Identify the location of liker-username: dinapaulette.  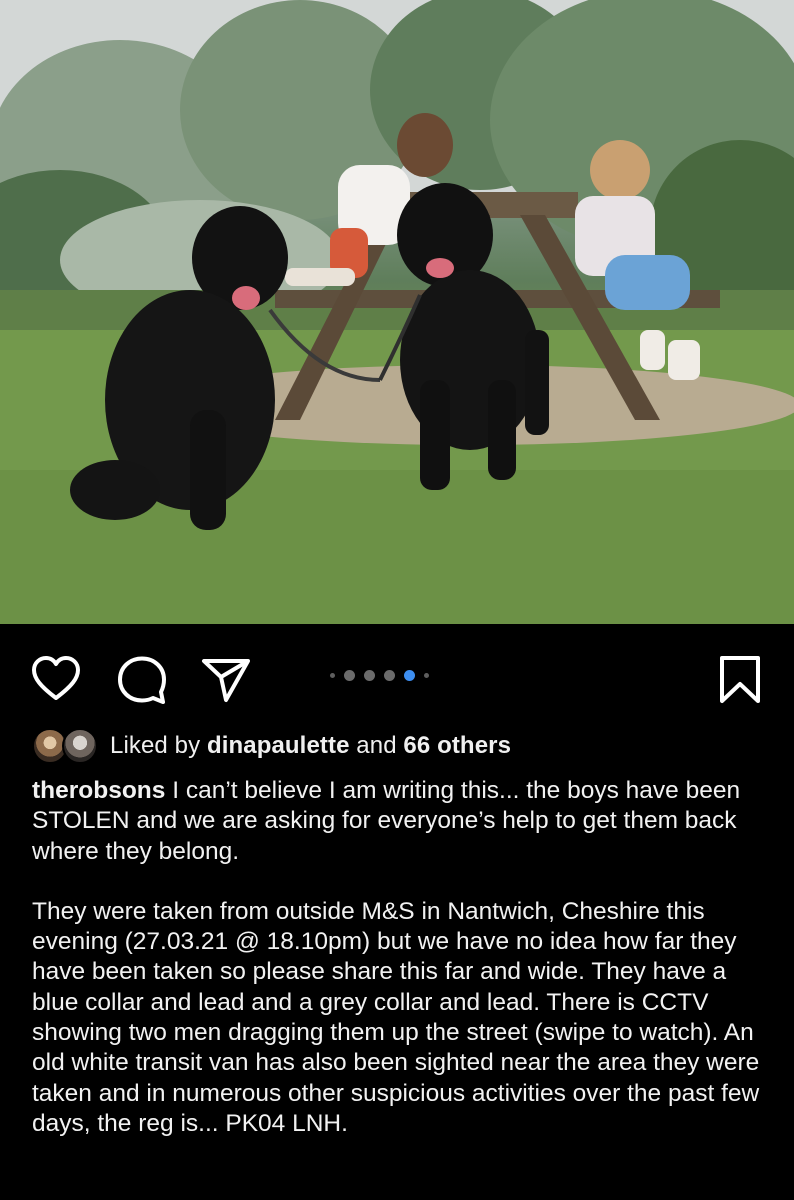
(278, 745).